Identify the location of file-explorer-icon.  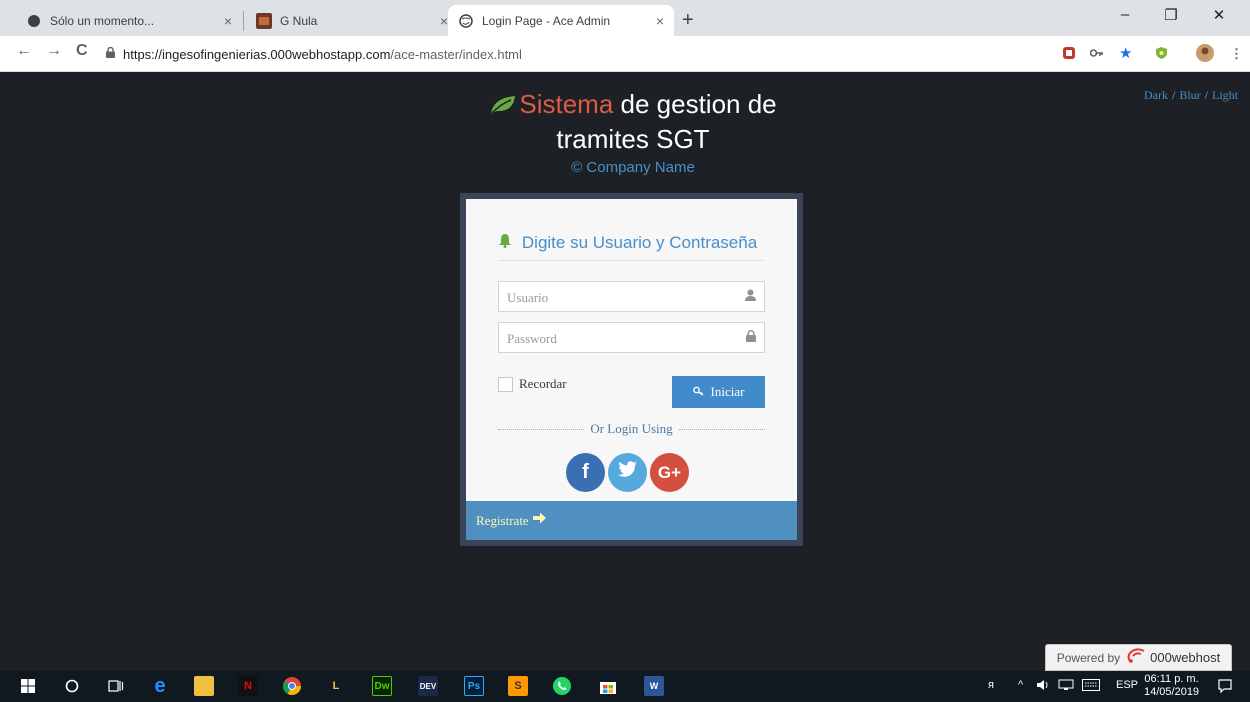
(204, 686).